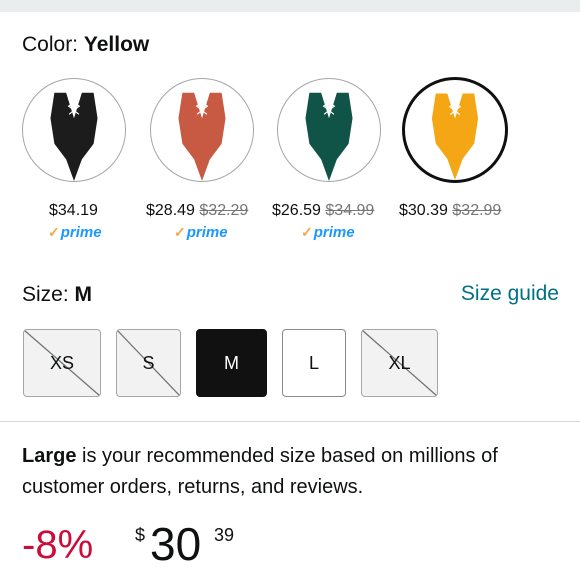  What do you see at coordinates (323, 211) in the screenshot?
I see `swatch-price: $26.59 $34.99` at bounding box center [323, 211].